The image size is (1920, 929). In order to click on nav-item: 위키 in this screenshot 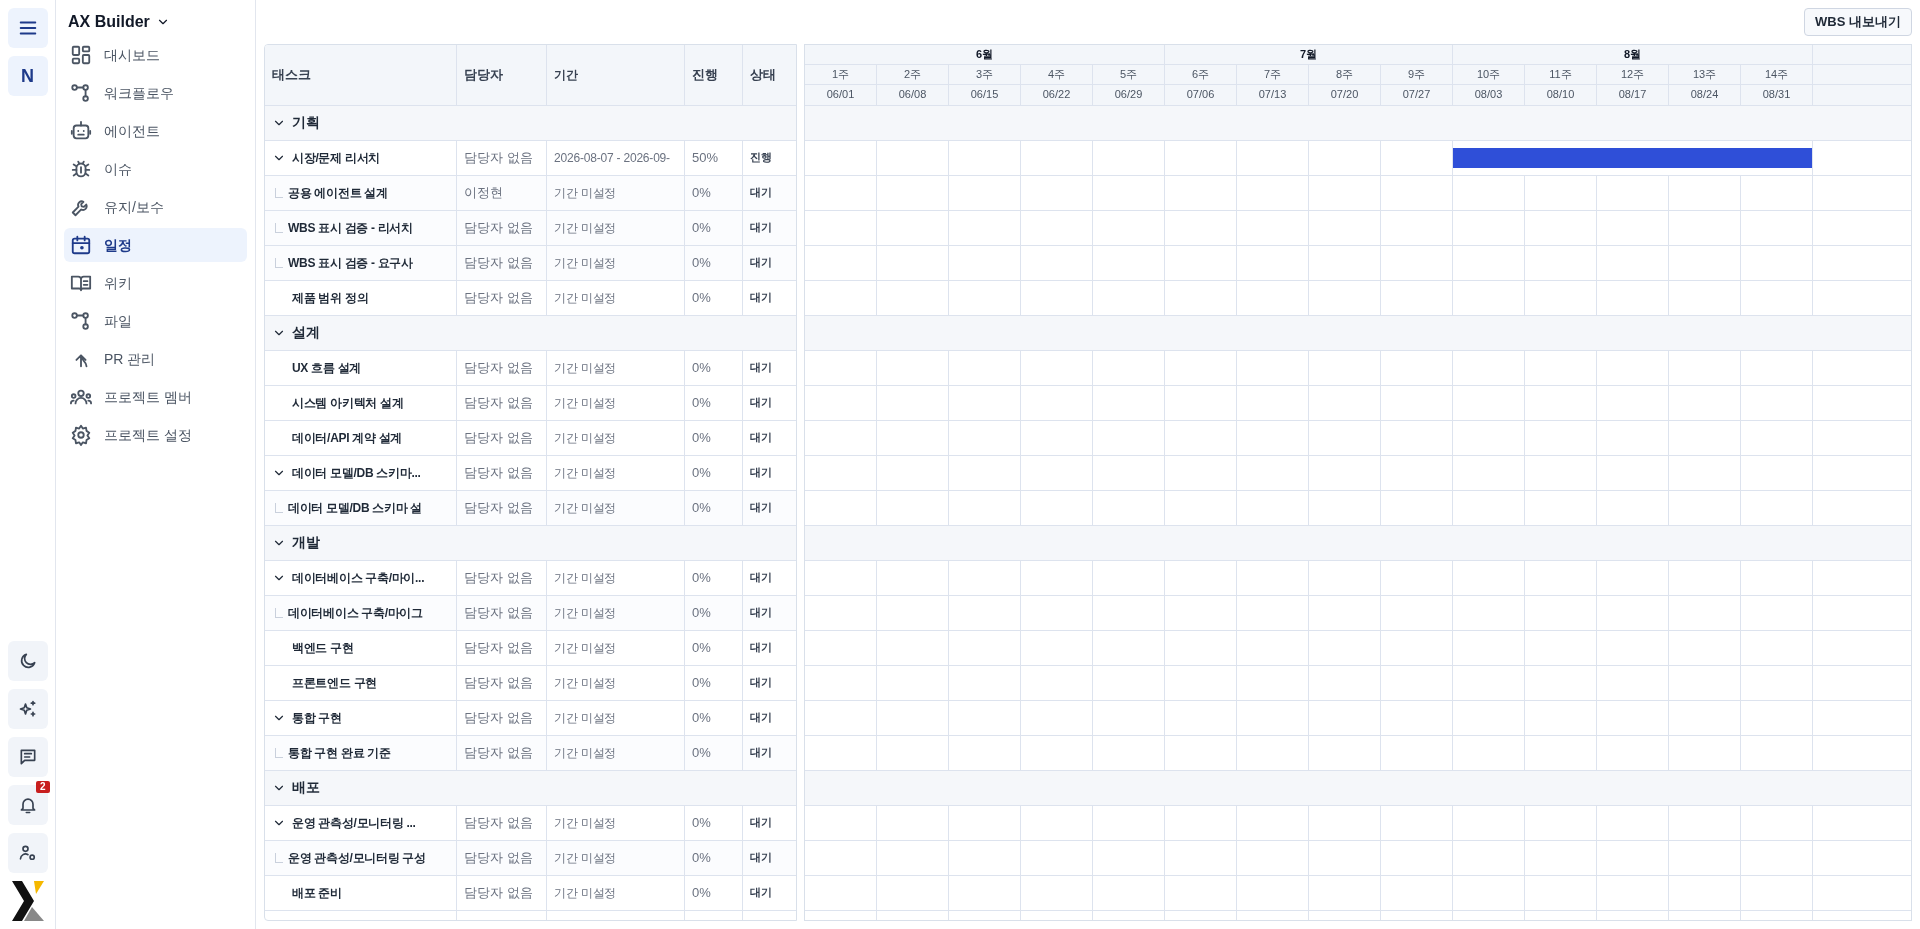, I will do `click(155, 283)`.